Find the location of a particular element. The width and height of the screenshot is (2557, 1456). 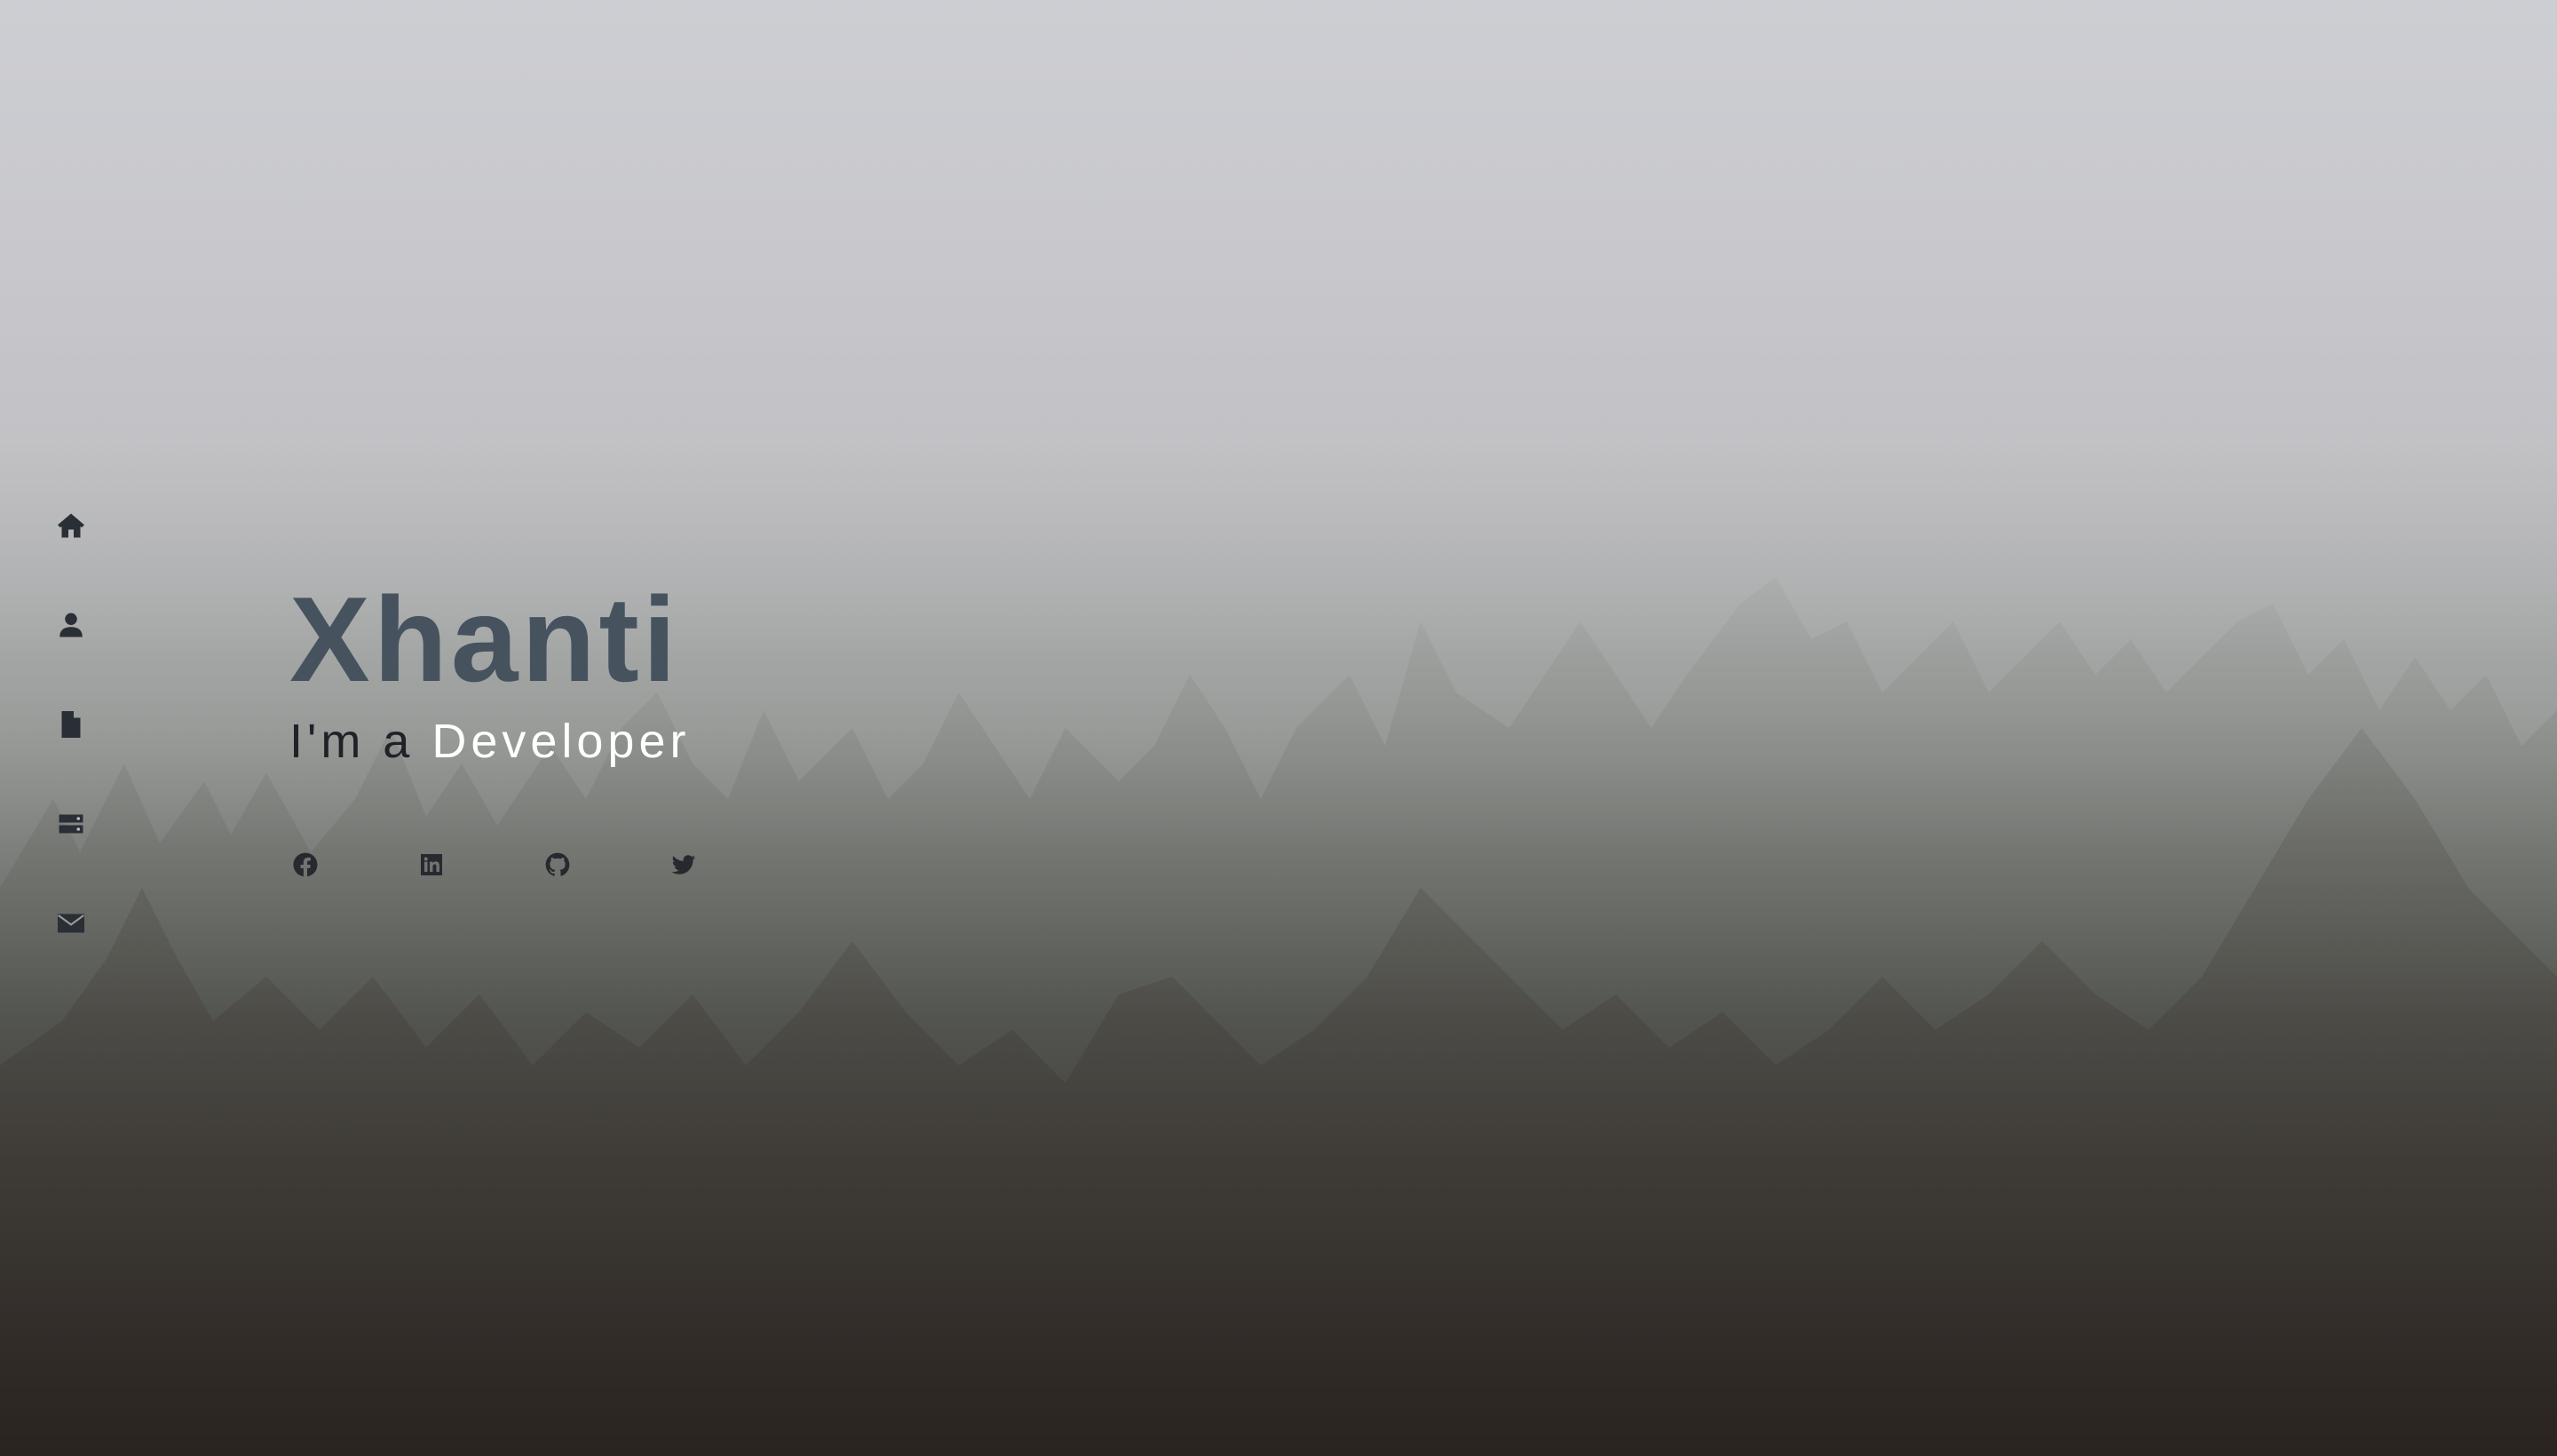

nav-about is located at coordinates (71, 625).